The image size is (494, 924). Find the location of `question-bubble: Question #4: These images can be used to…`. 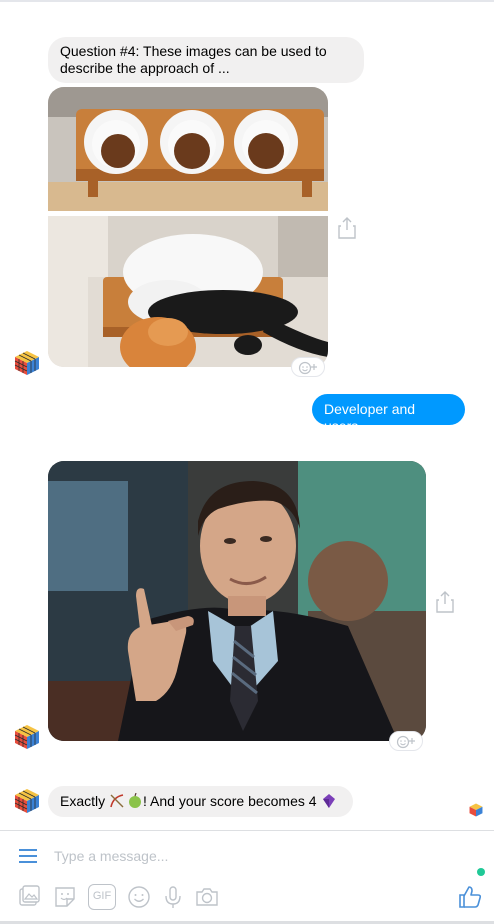

question-bubble: Question #4: These images can be used to… is located at coordinates (206, 60).